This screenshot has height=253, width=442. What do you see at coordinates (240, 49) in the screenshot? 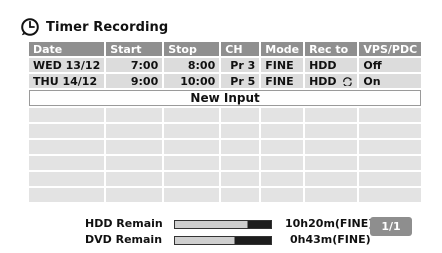
I see `column-header-ch: CH` at bounding box center [240, 49].